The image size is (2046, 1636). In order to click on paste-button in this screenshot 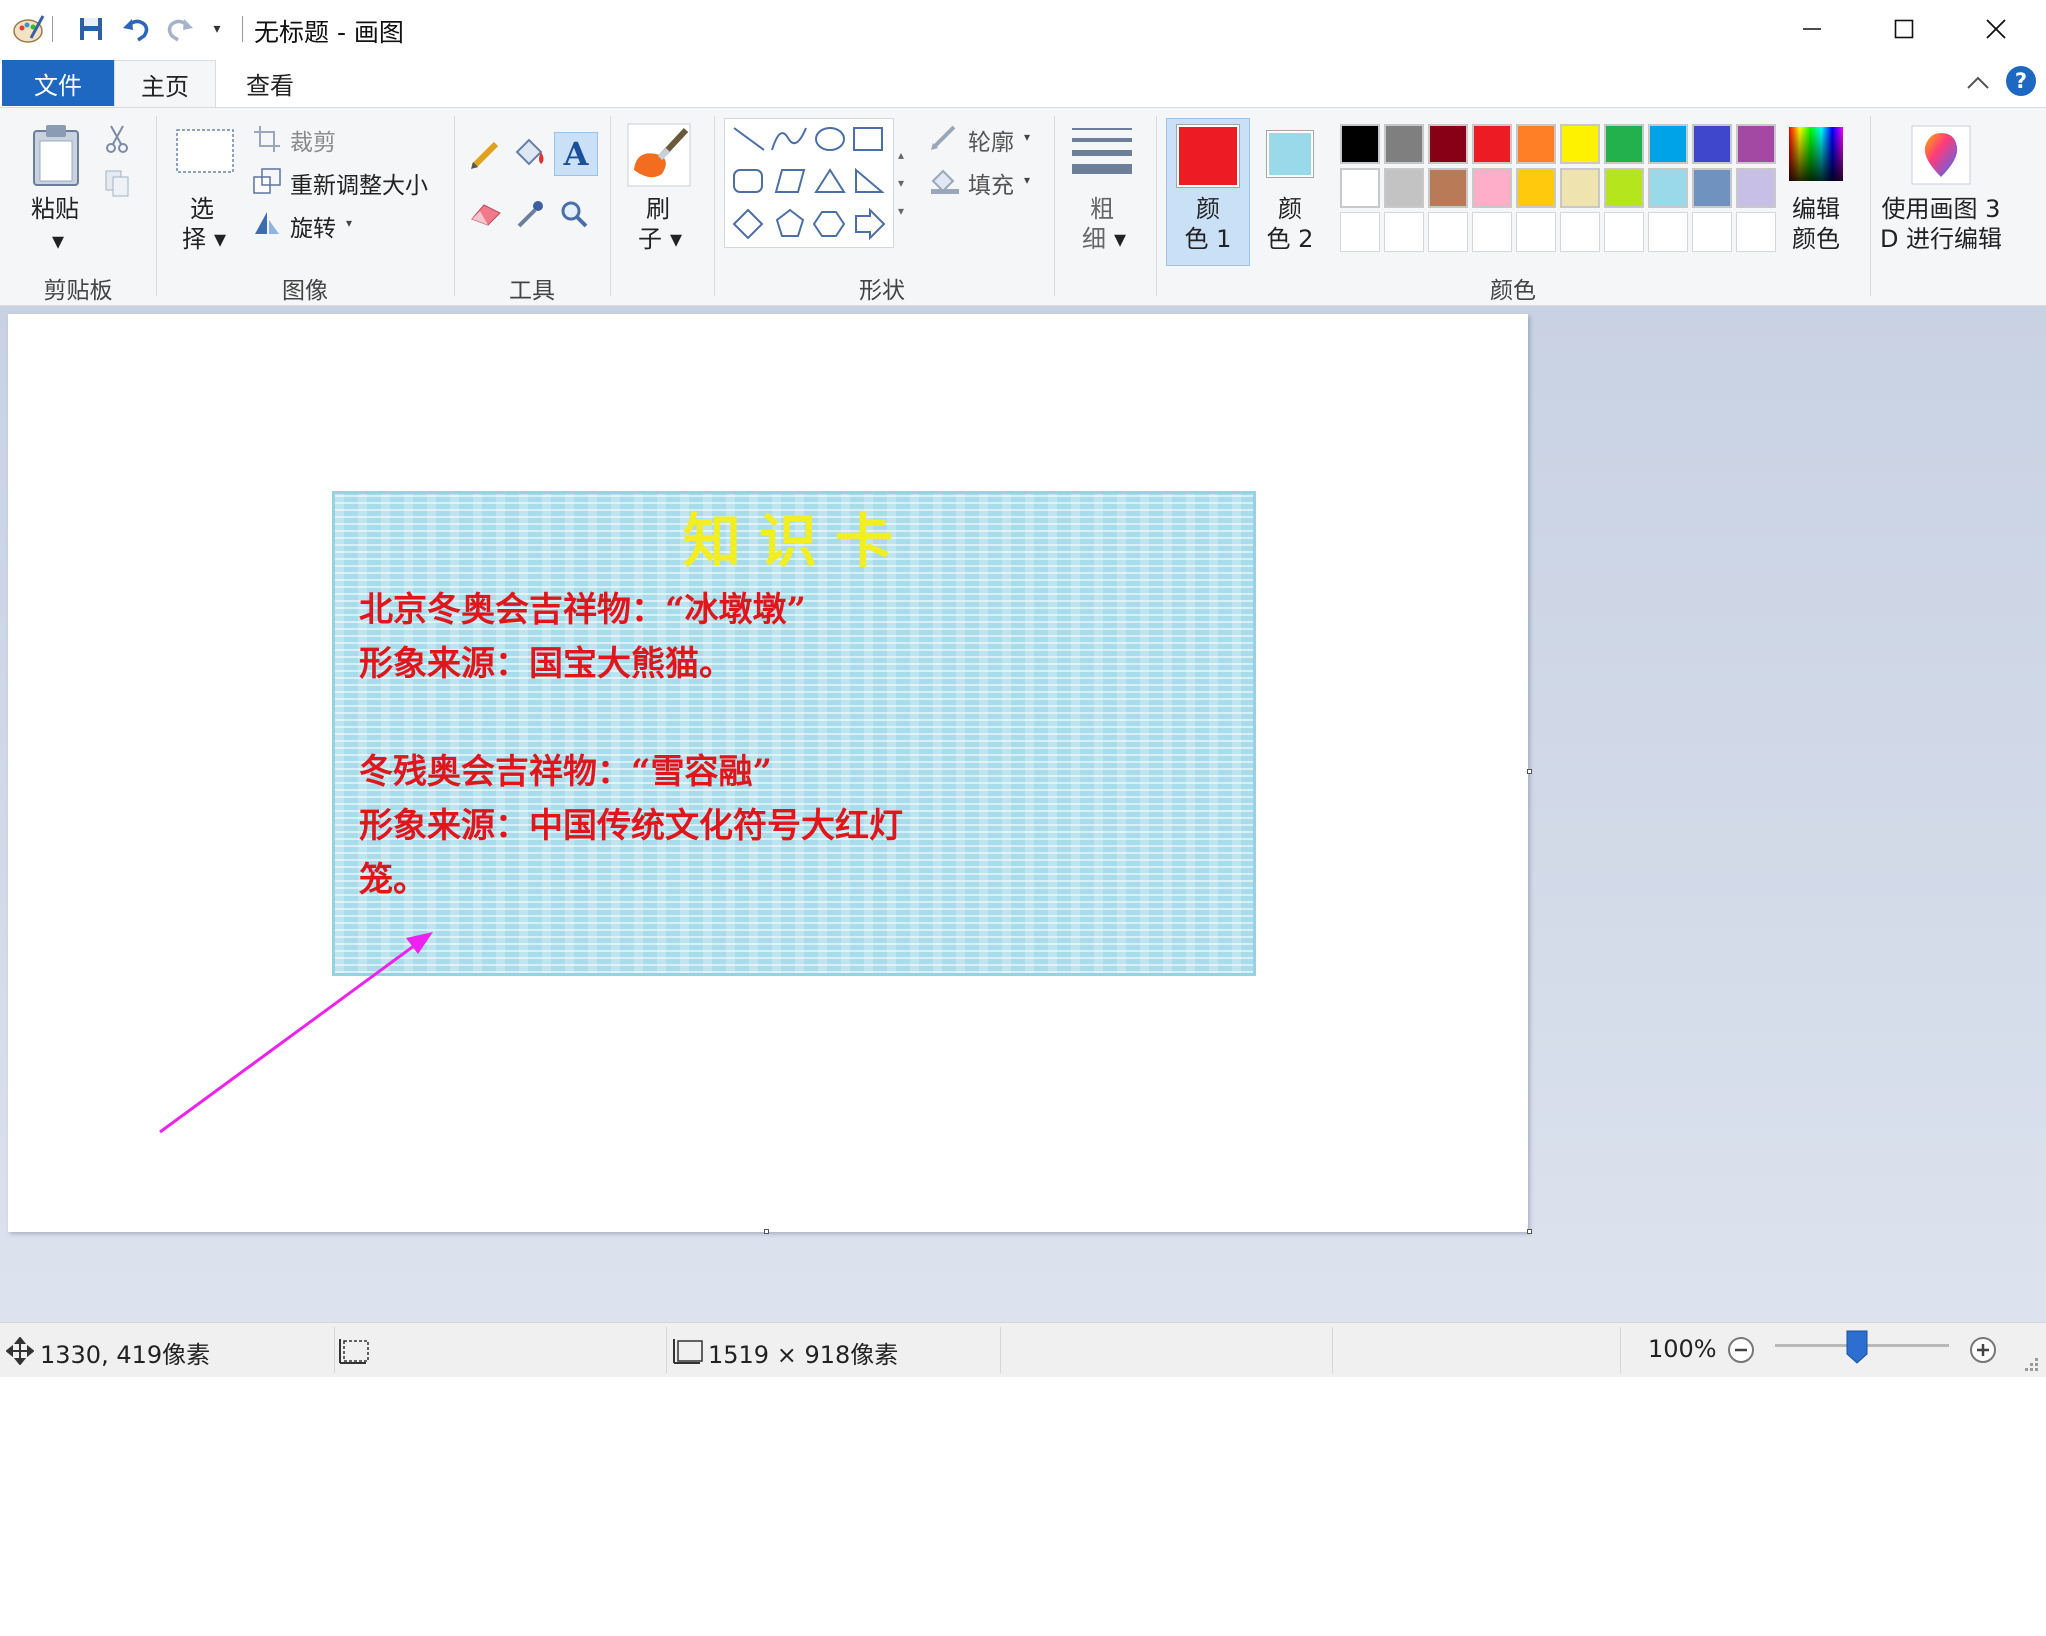, I will do `click(56, 155)`.